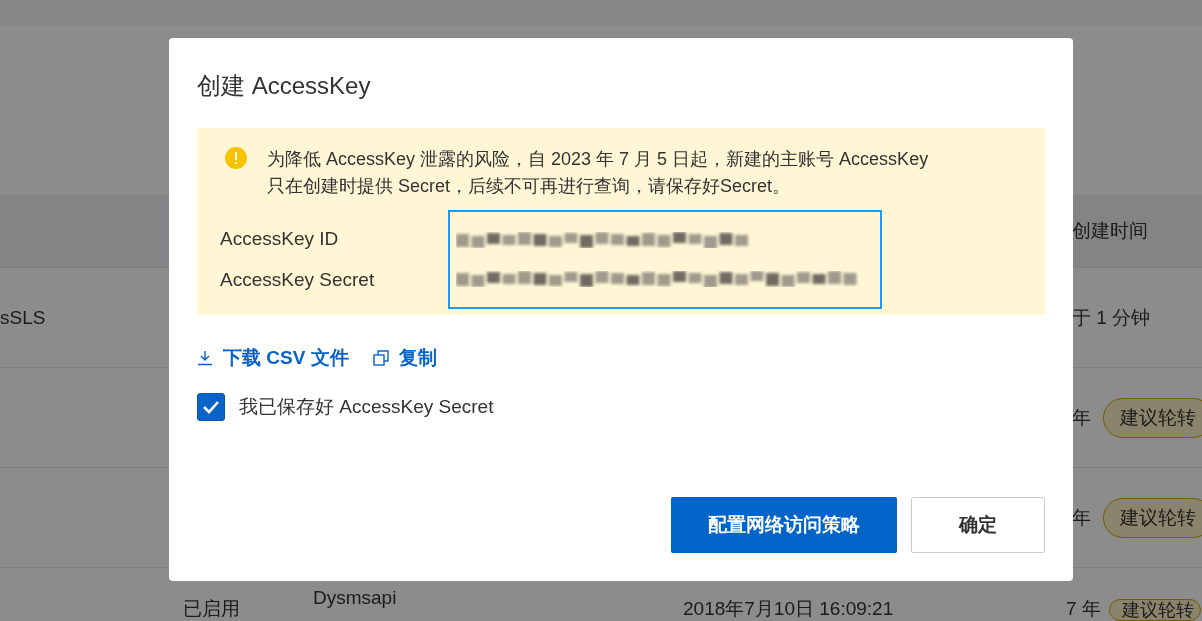 This screenshot has height=621, width=1202. I want to click on key-value-box, so click(665, 259).